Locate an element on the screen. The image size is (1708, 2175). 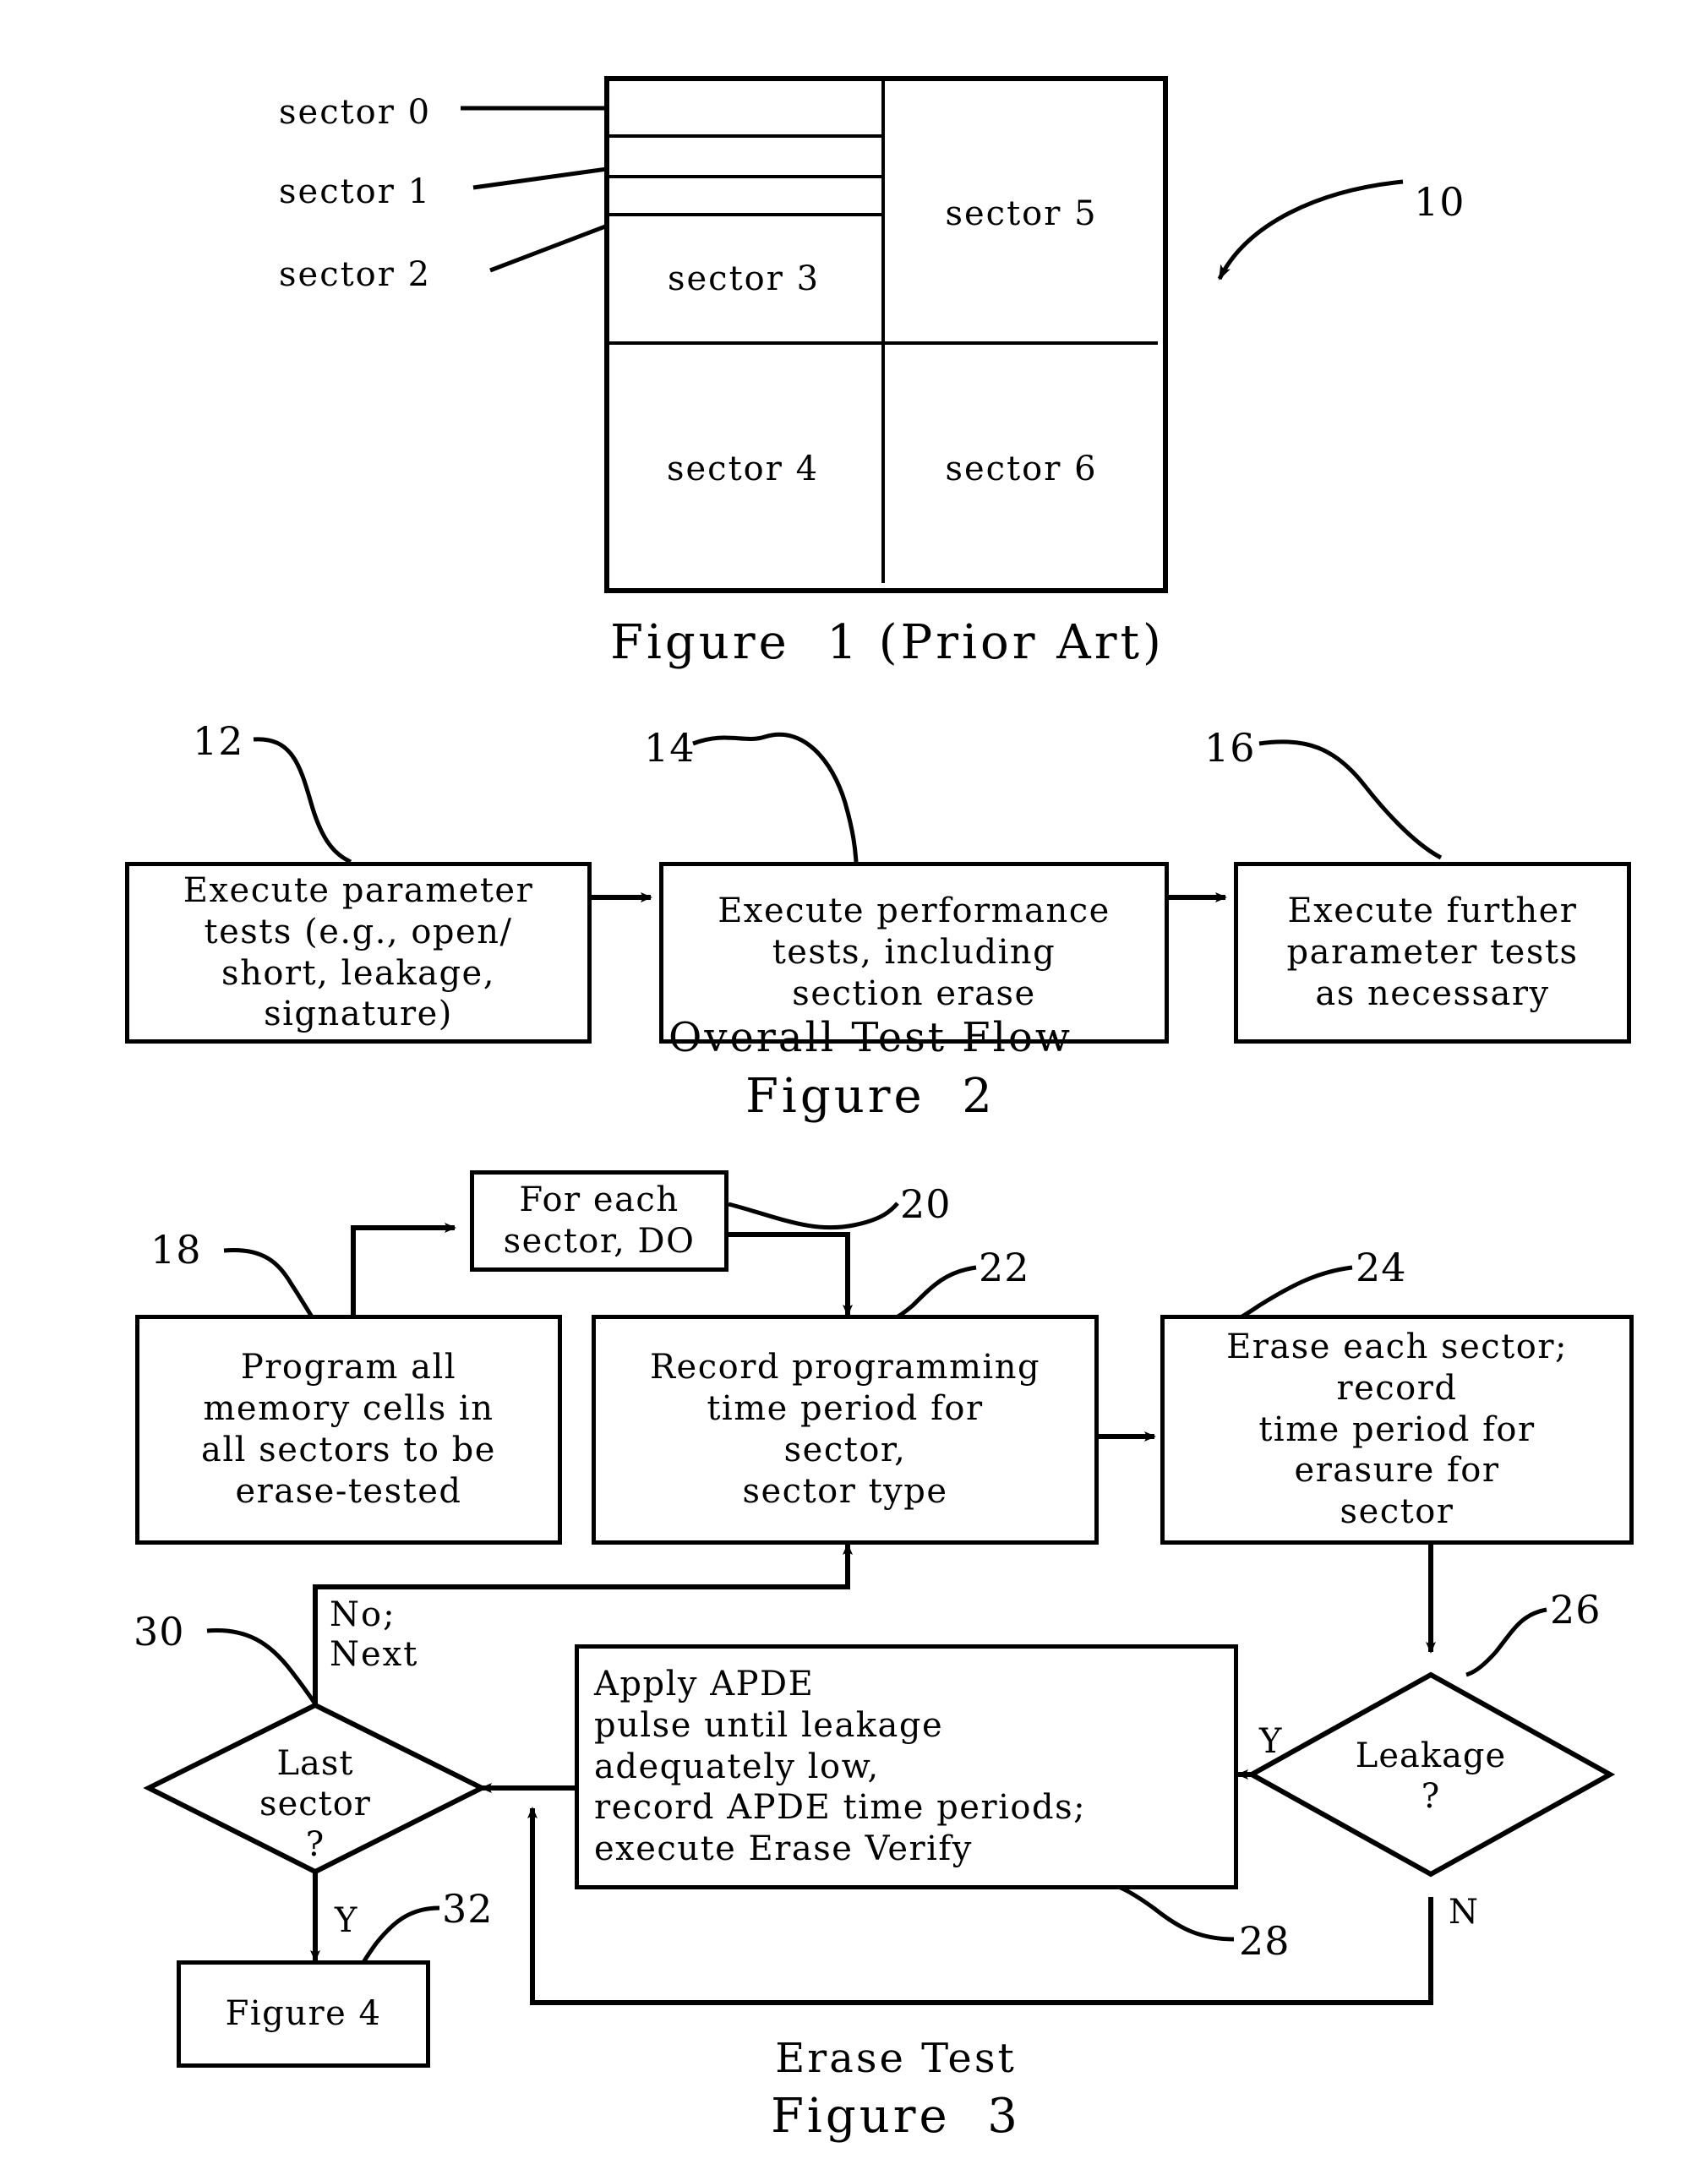
reference-numeral-18: 18 is located at coordinates (176, 1250).